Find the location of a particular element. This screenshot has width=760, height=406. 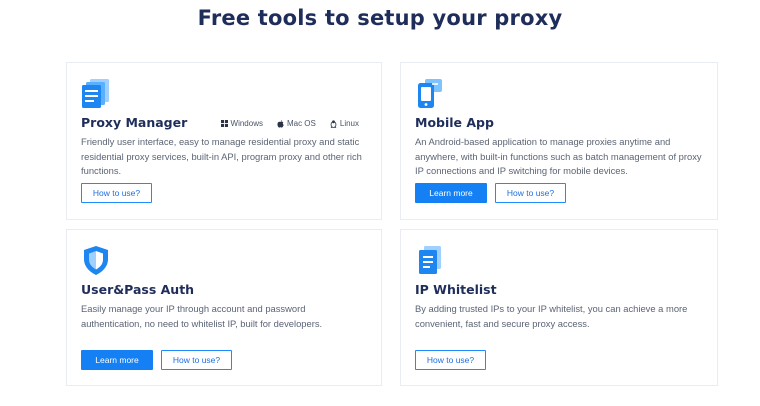

mobile-app-how-to-use-button: How to use? is located at coordinates (530, 193).